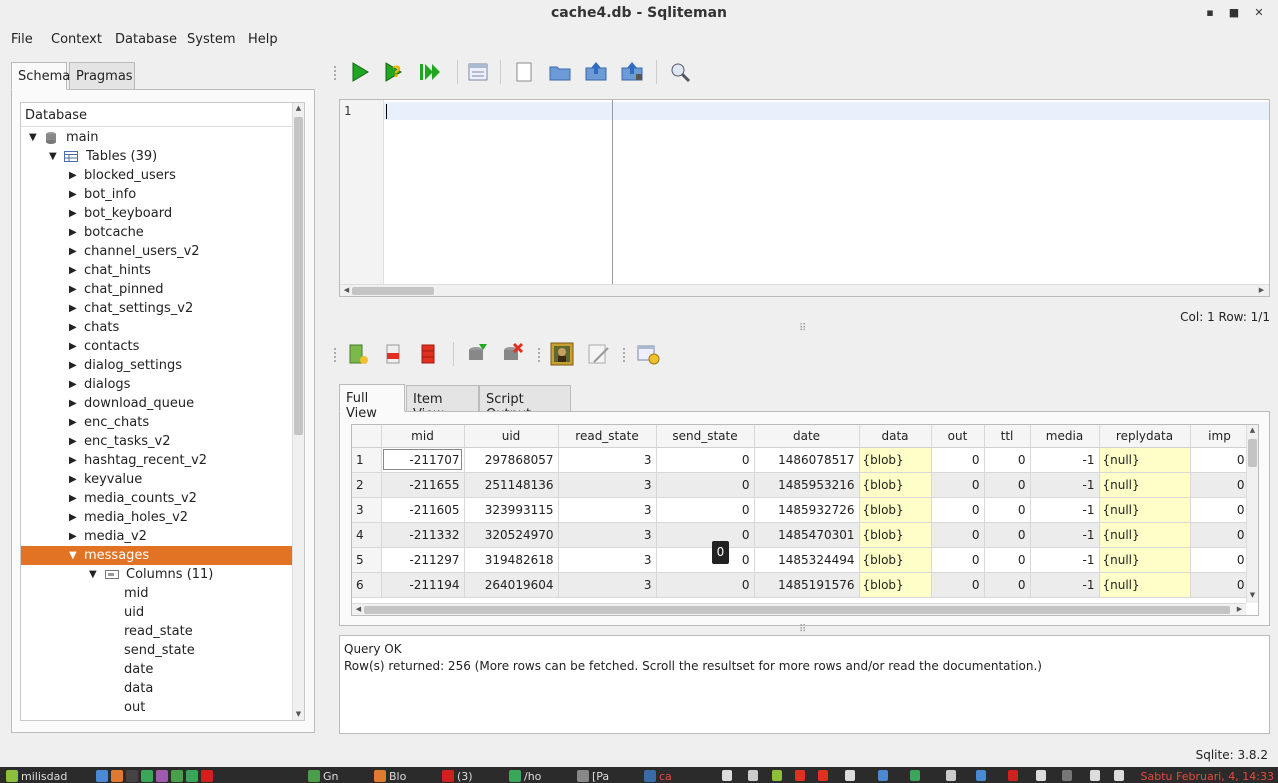  What do you see at coordinates (358, 354) in the screenshot?
I see `insert-row-icon` at bounding box center [358, 354].